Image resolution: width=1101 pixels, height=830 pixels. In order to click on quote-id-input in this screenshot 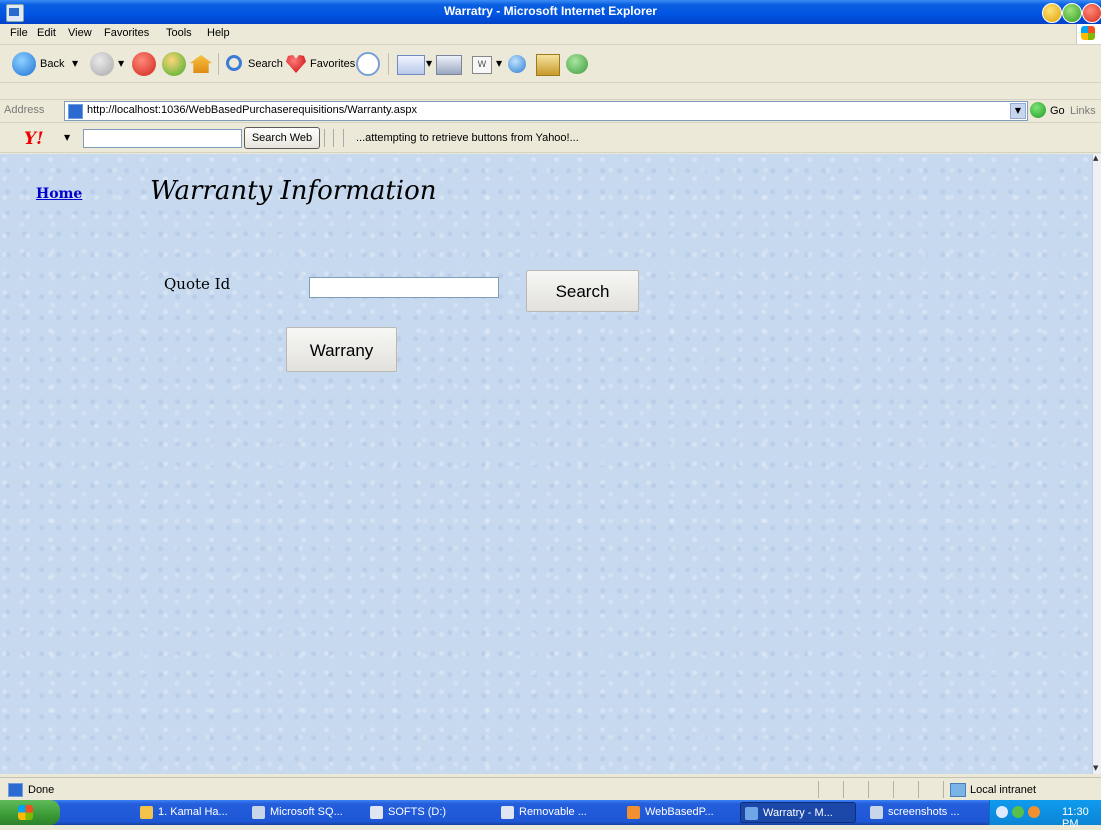, I will do `click(404, 287)`.